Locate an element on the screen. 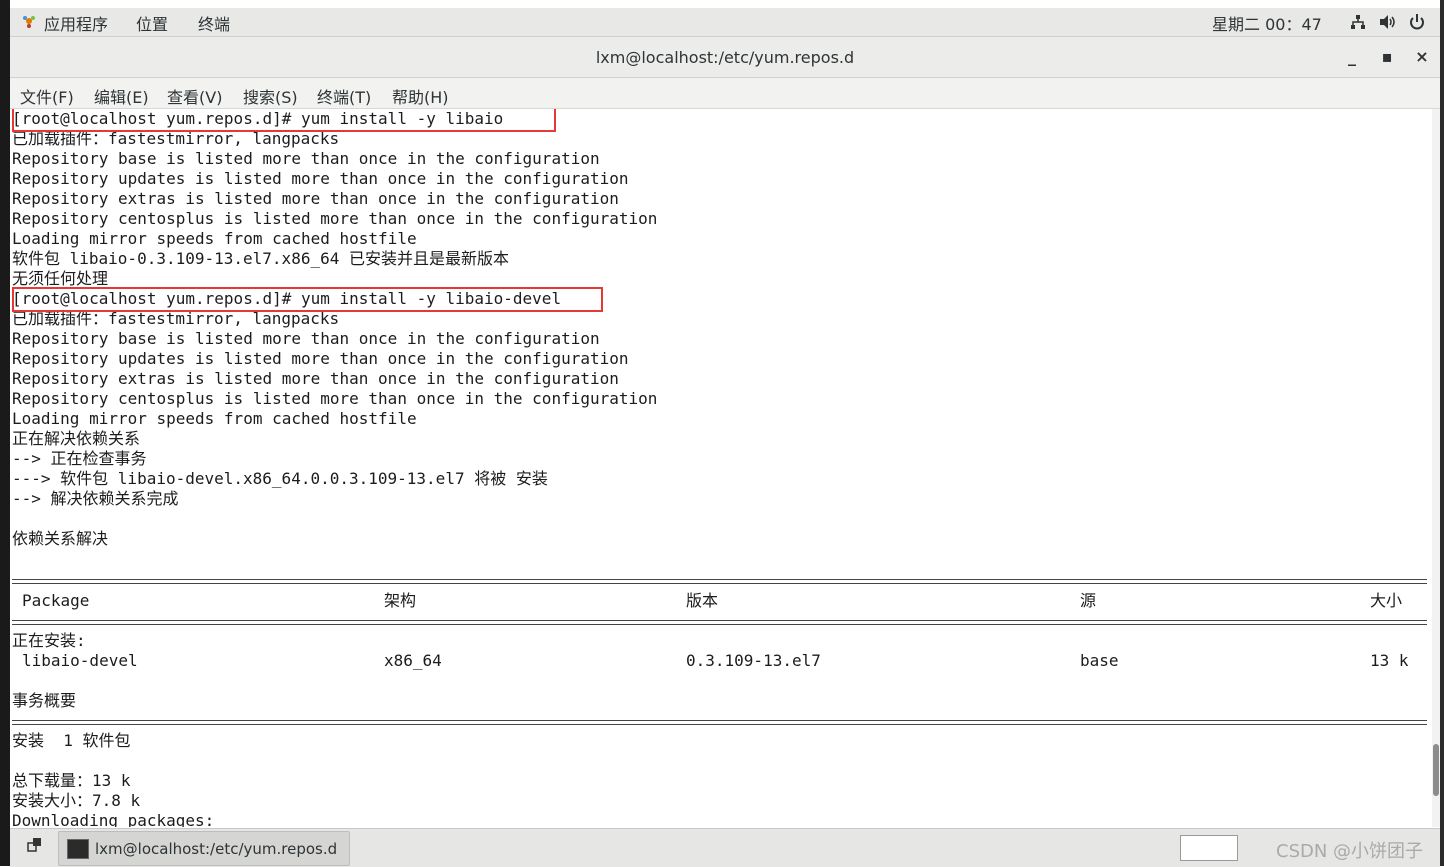  row-arch: x86_64 is located at coordinates (413, 660).